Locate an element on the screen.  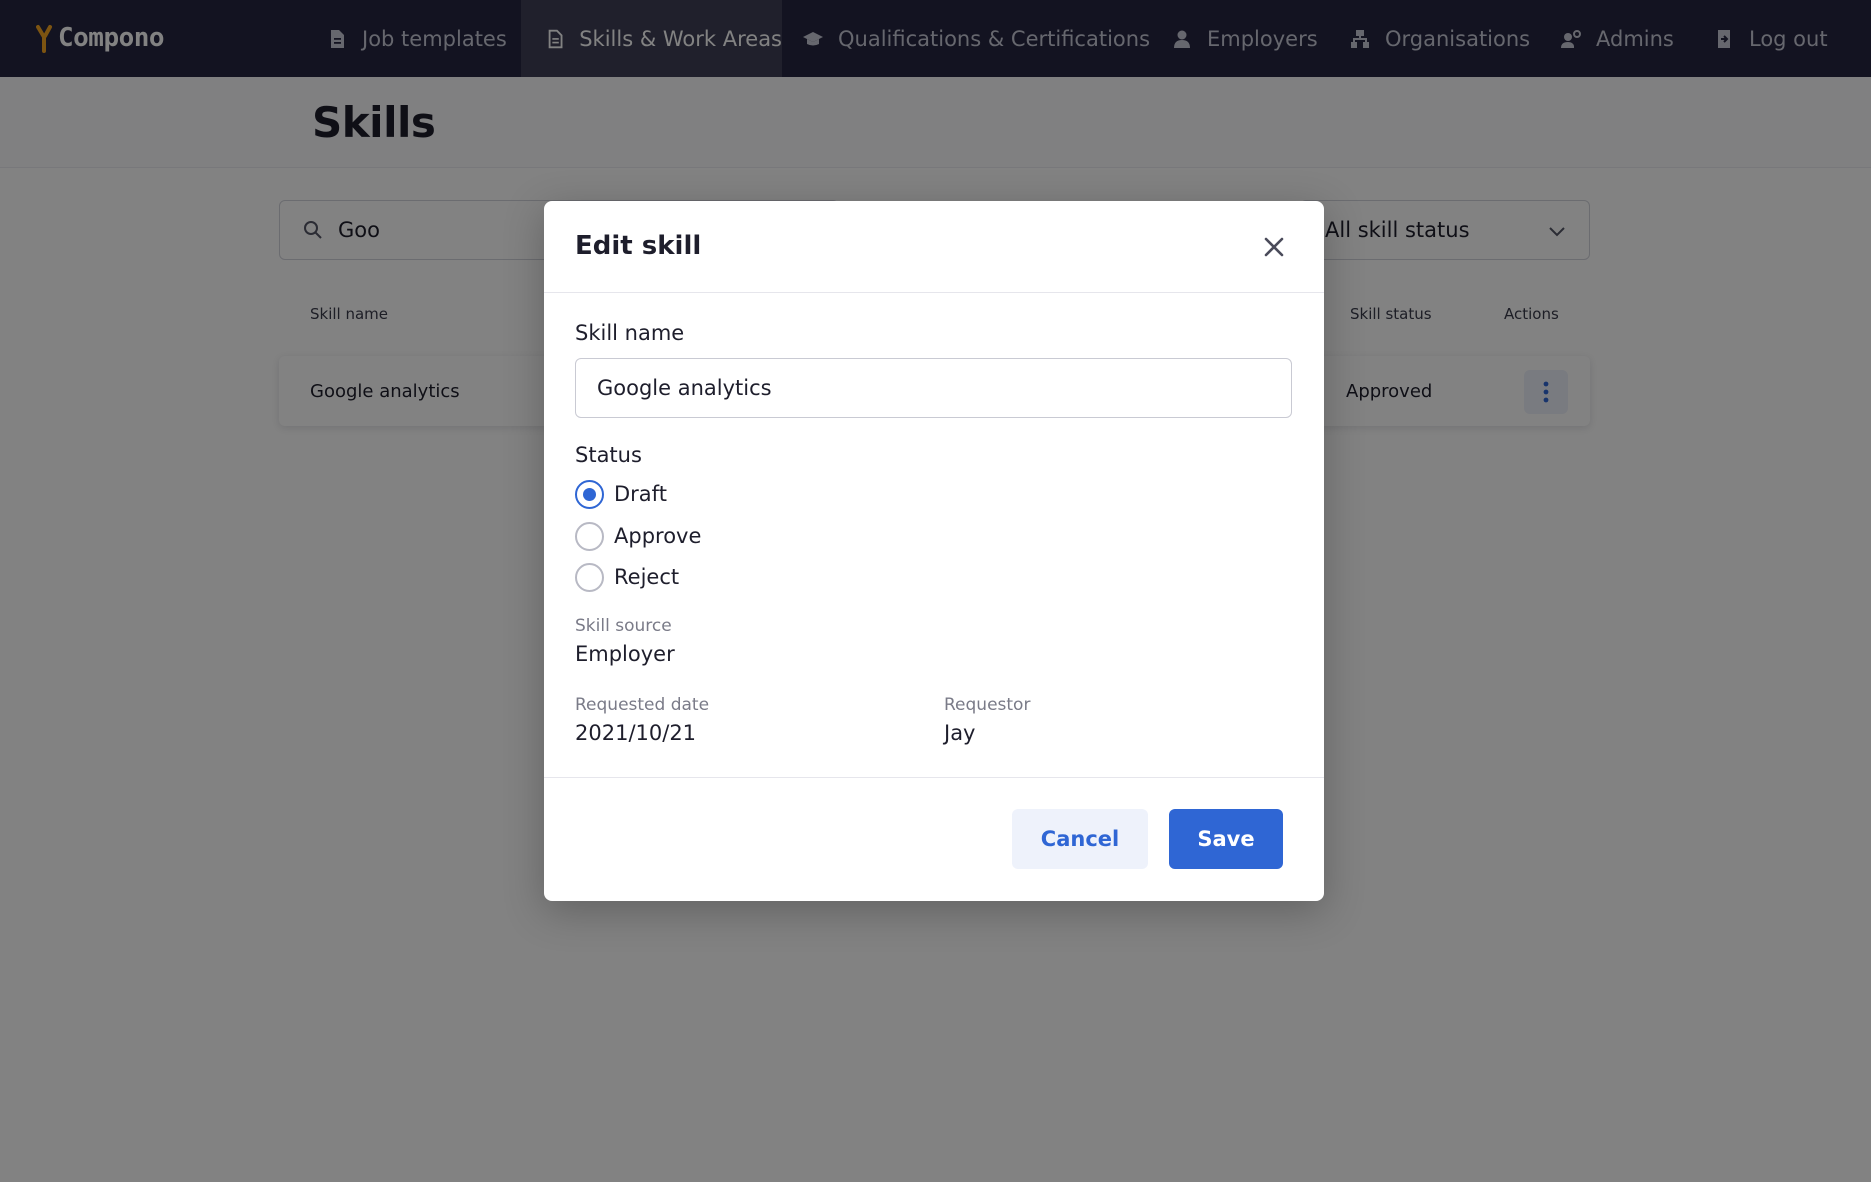
status-label: Status is located at coordinates (608, 455).